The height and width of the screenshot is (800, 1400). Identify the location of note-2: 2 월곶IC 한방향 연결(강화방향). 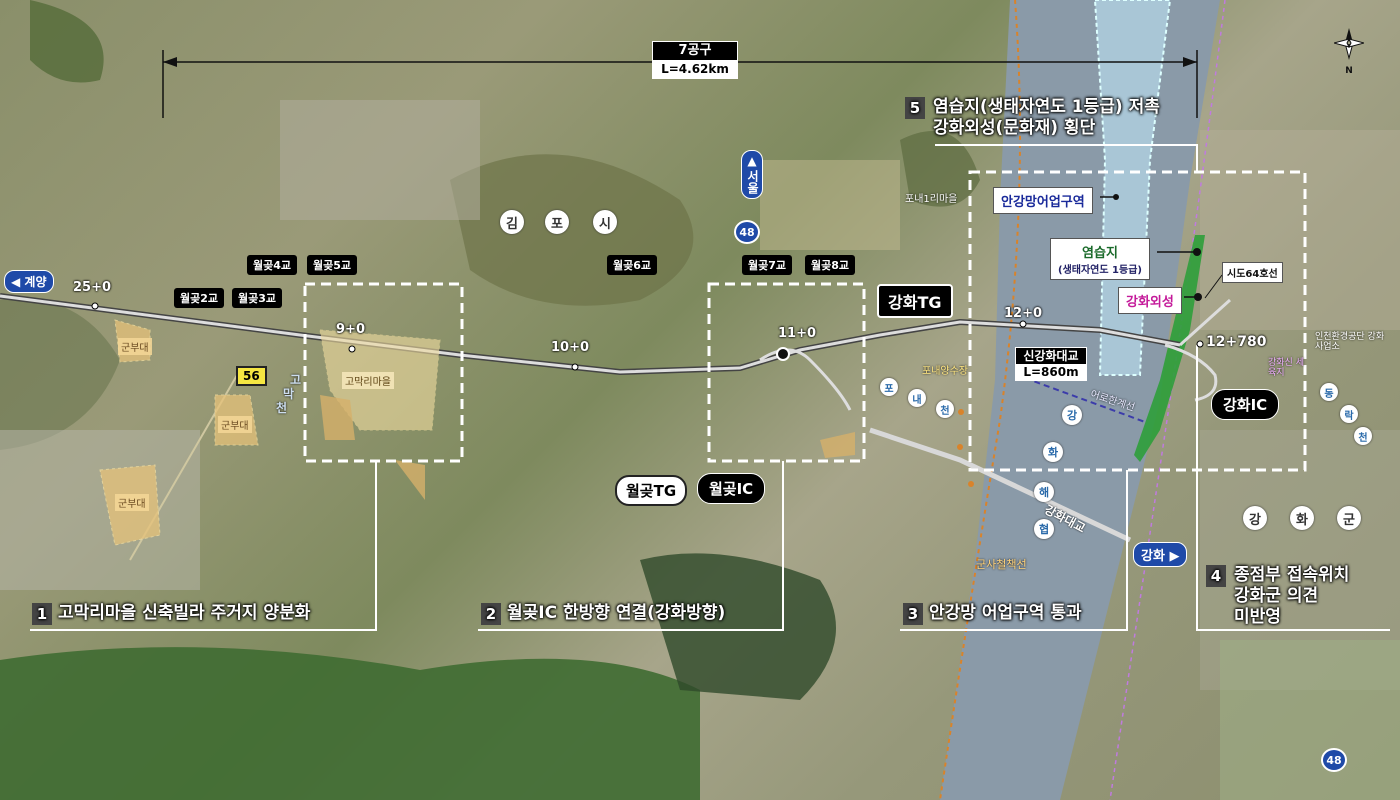
(603, 614).